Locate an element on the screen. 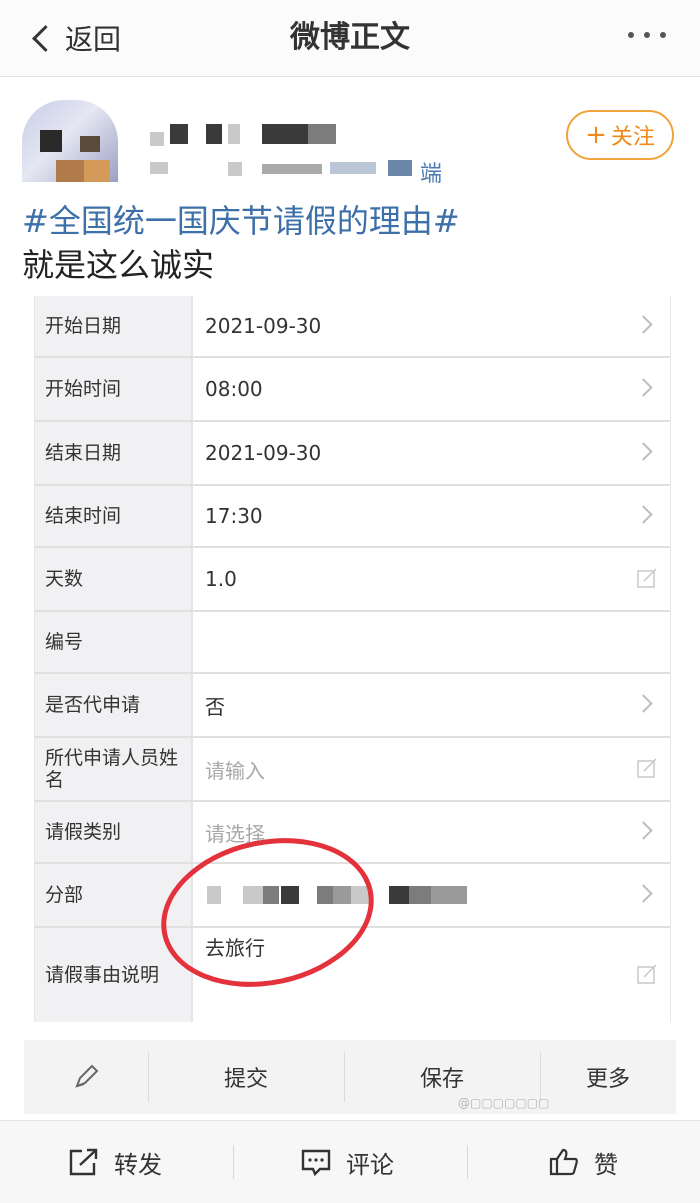 The width and height of the screenshot is (700, 1203). form-row-label: 编号 is located at coordinates (114, 642).